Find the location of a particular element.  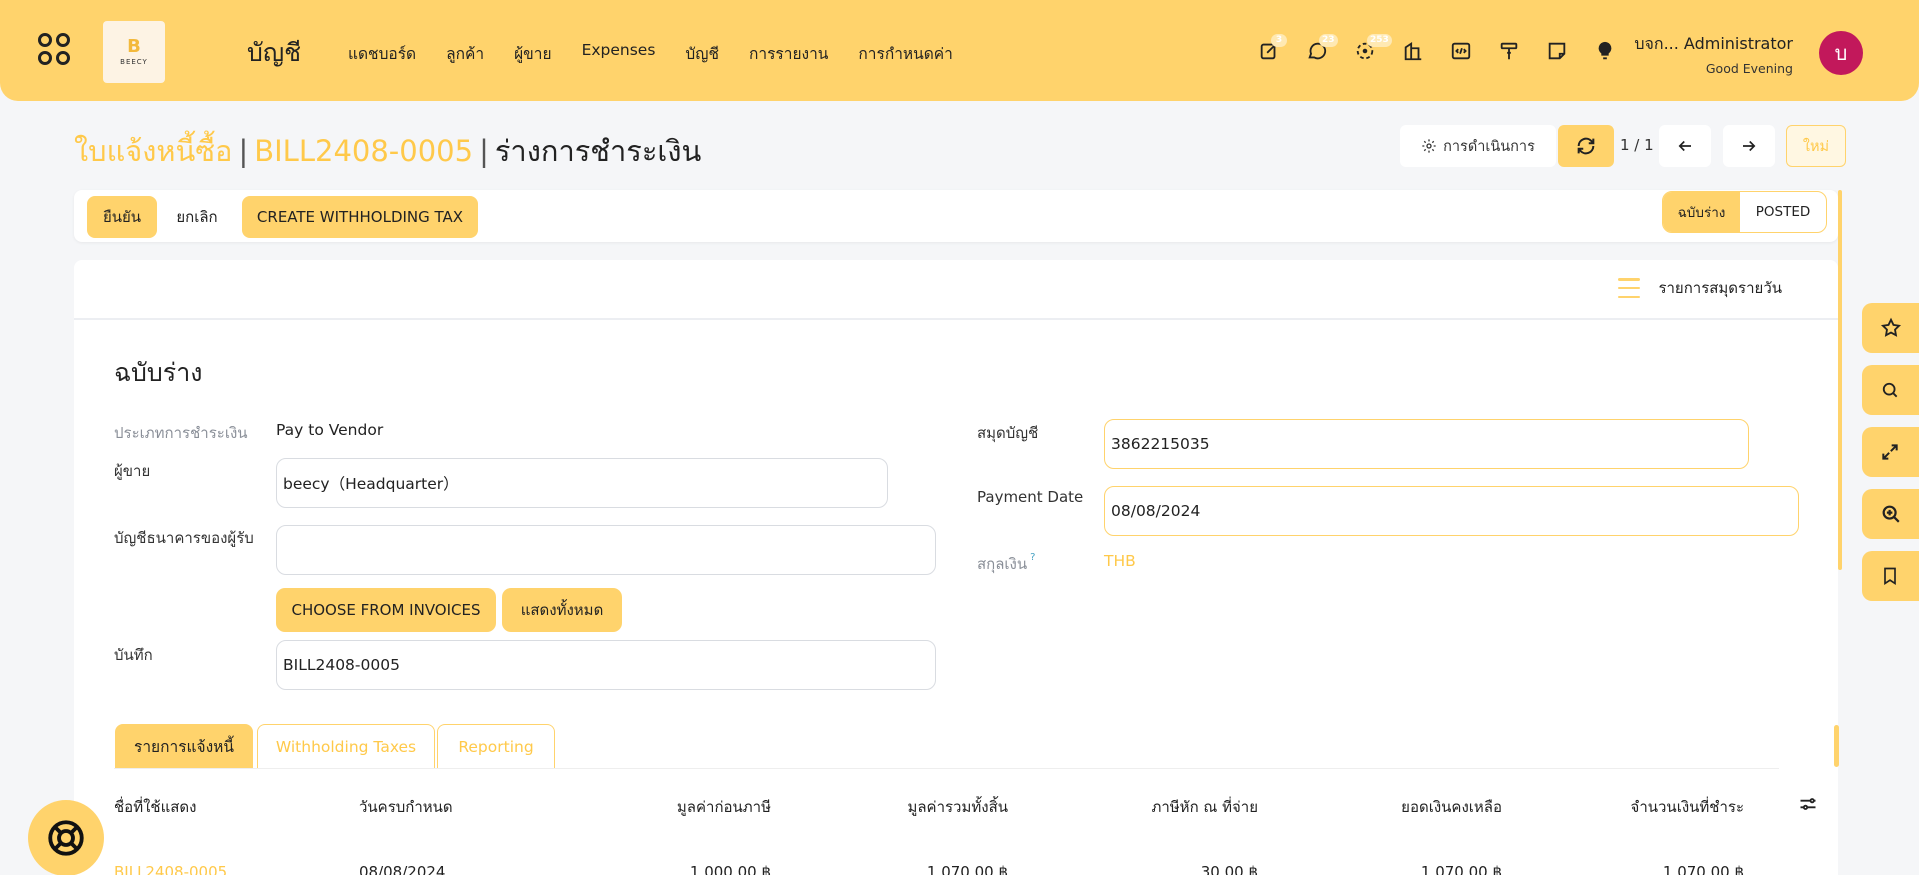

memo-label: บันทึก is located at coordinates (133, 655).